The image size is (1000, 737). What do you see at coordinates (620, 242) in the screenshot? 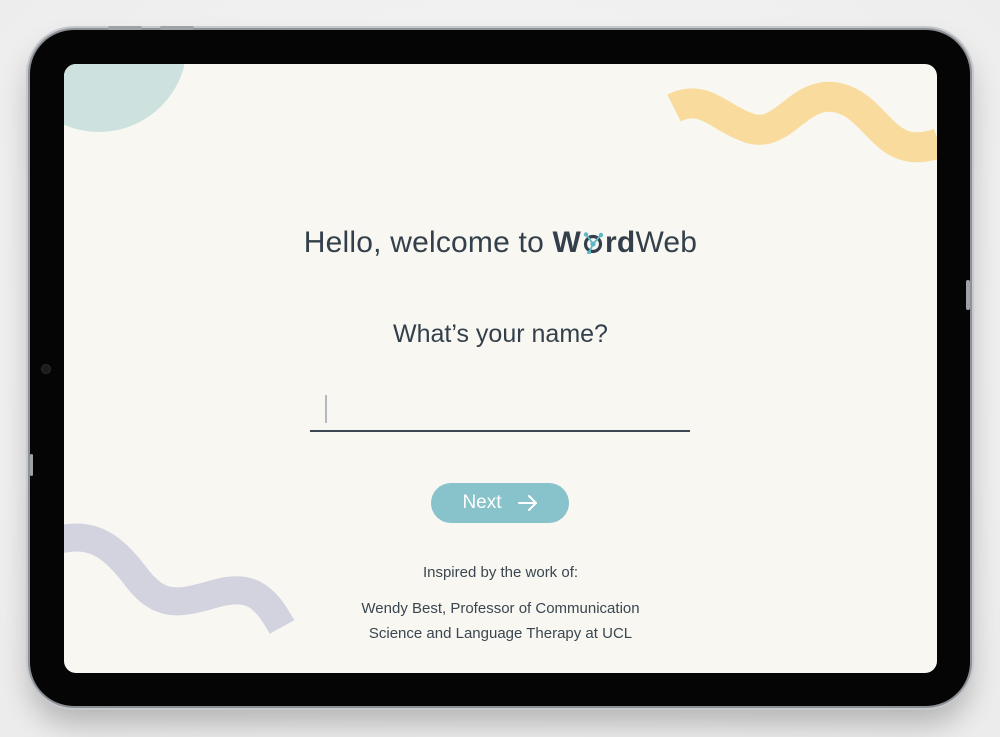
I see `logo-word-part-2: rd` at bounding box center [620, 242].